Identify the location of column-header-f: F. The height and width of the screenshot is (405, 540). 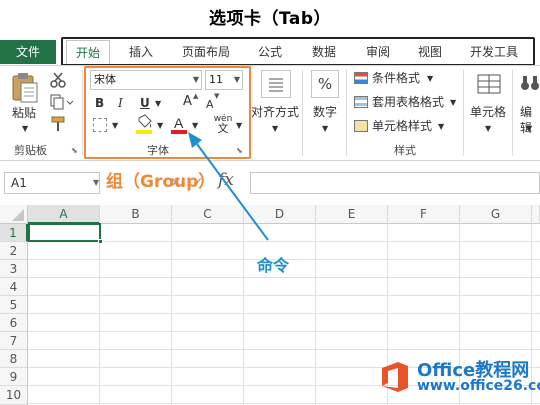
(424, 214).